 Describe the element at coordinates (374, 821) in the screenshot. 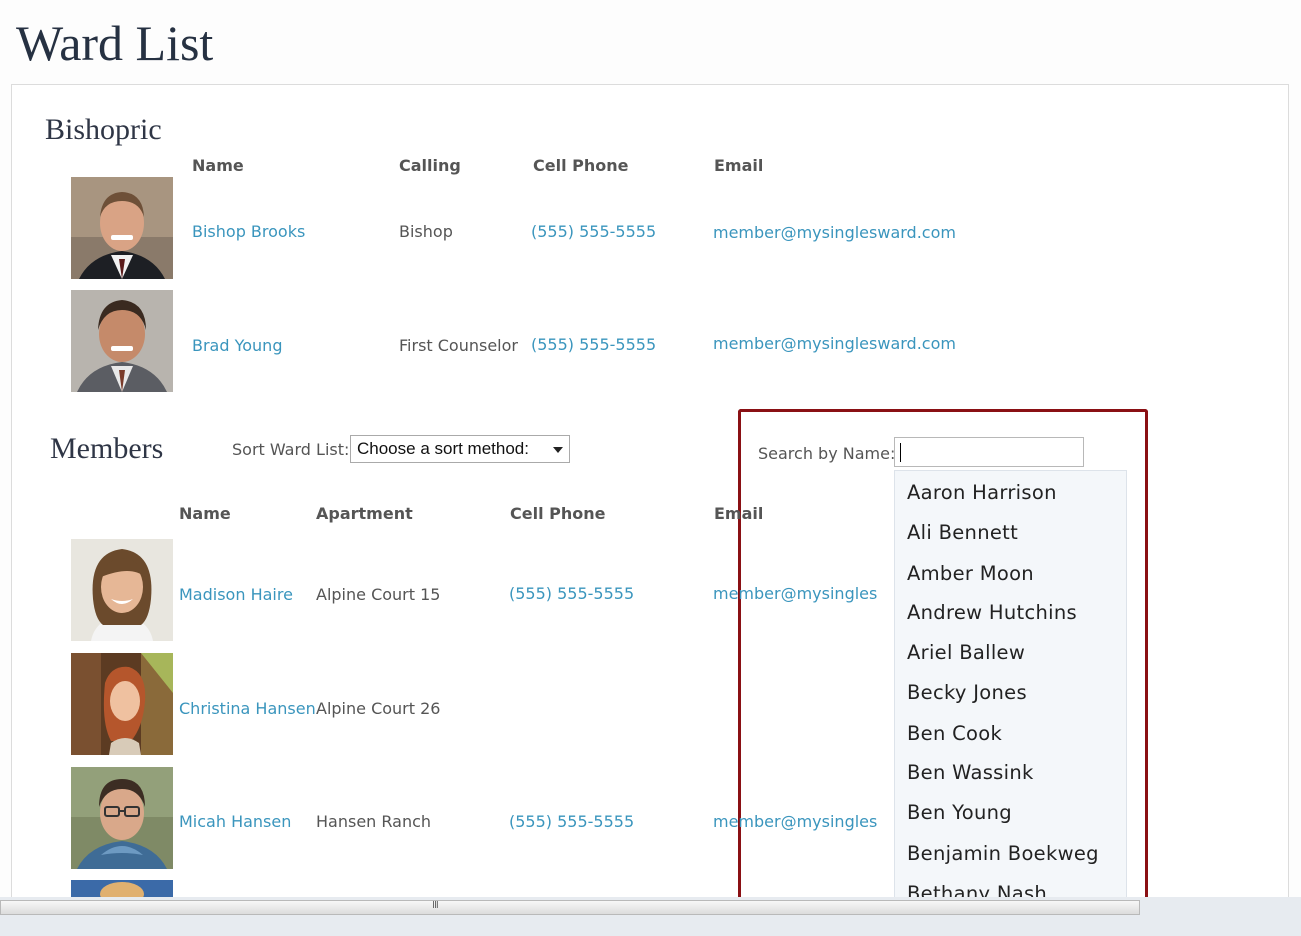

I see `member-apartment: Hansen Ranch` at that location.